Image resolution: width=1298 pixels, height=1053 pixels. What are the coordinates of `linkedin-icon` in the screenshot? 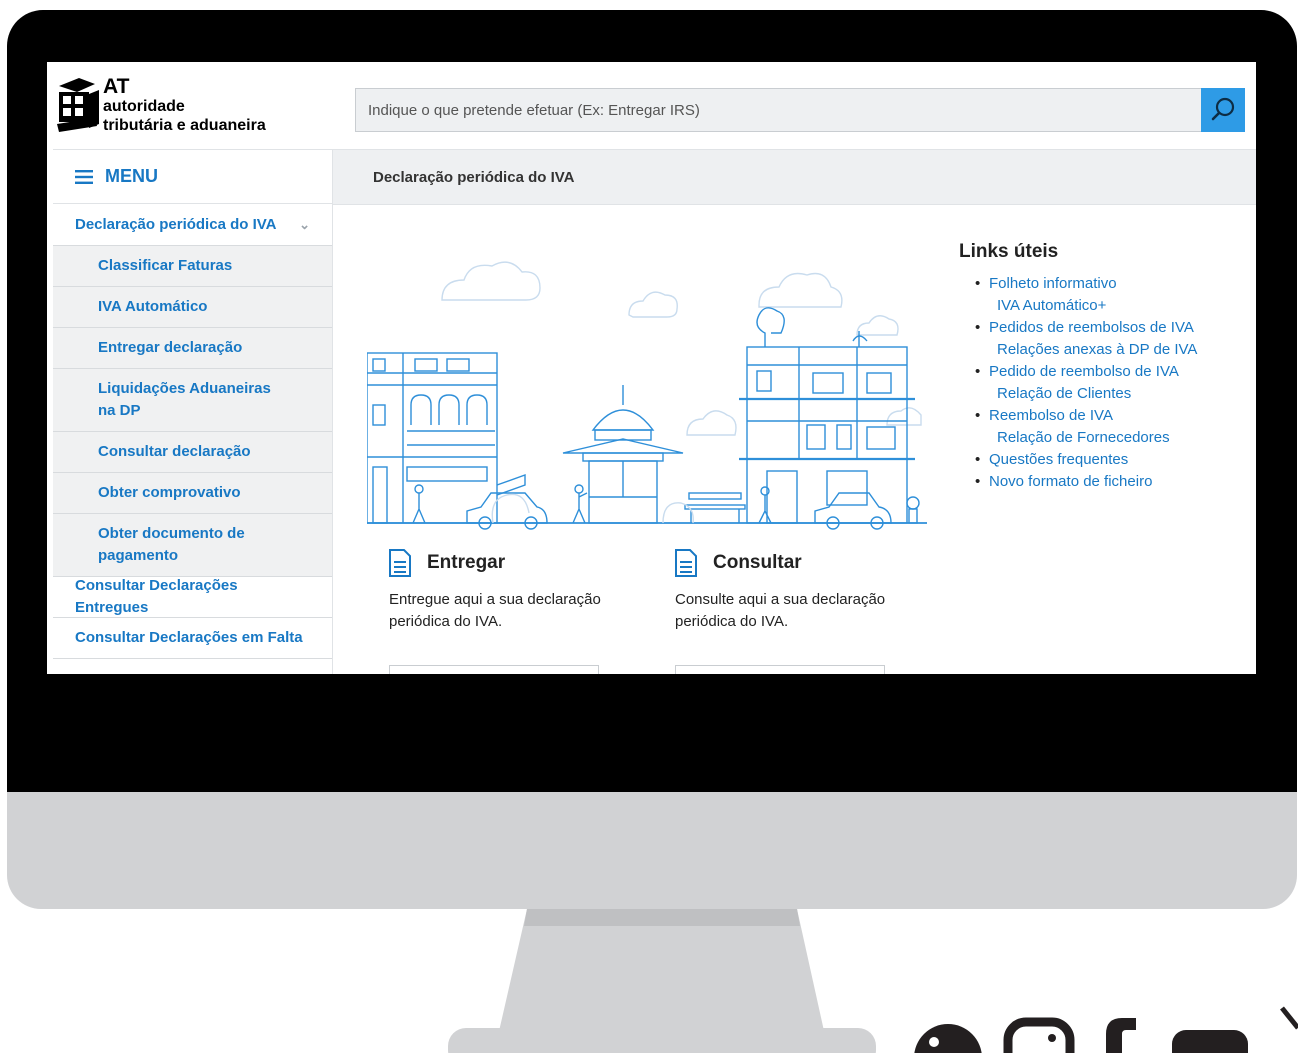 It's located at (948, 1038).